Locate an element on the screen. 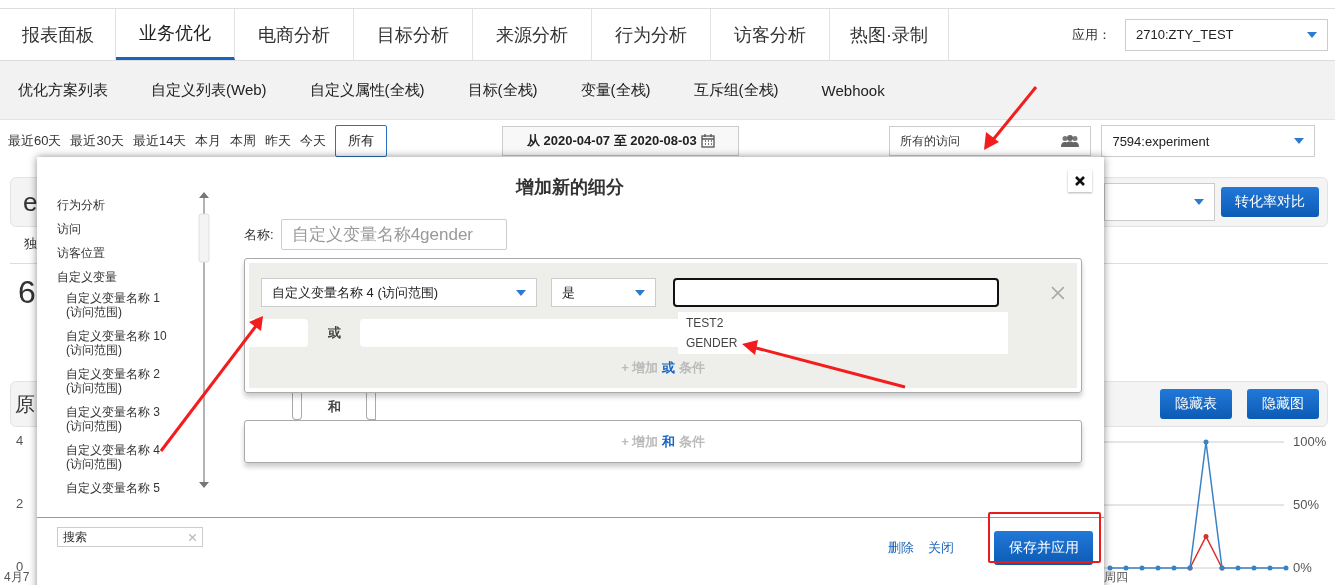 This screenshot has width=1335, height=585. axis-tick-label: 100% is located at coordinates (1310, 441).